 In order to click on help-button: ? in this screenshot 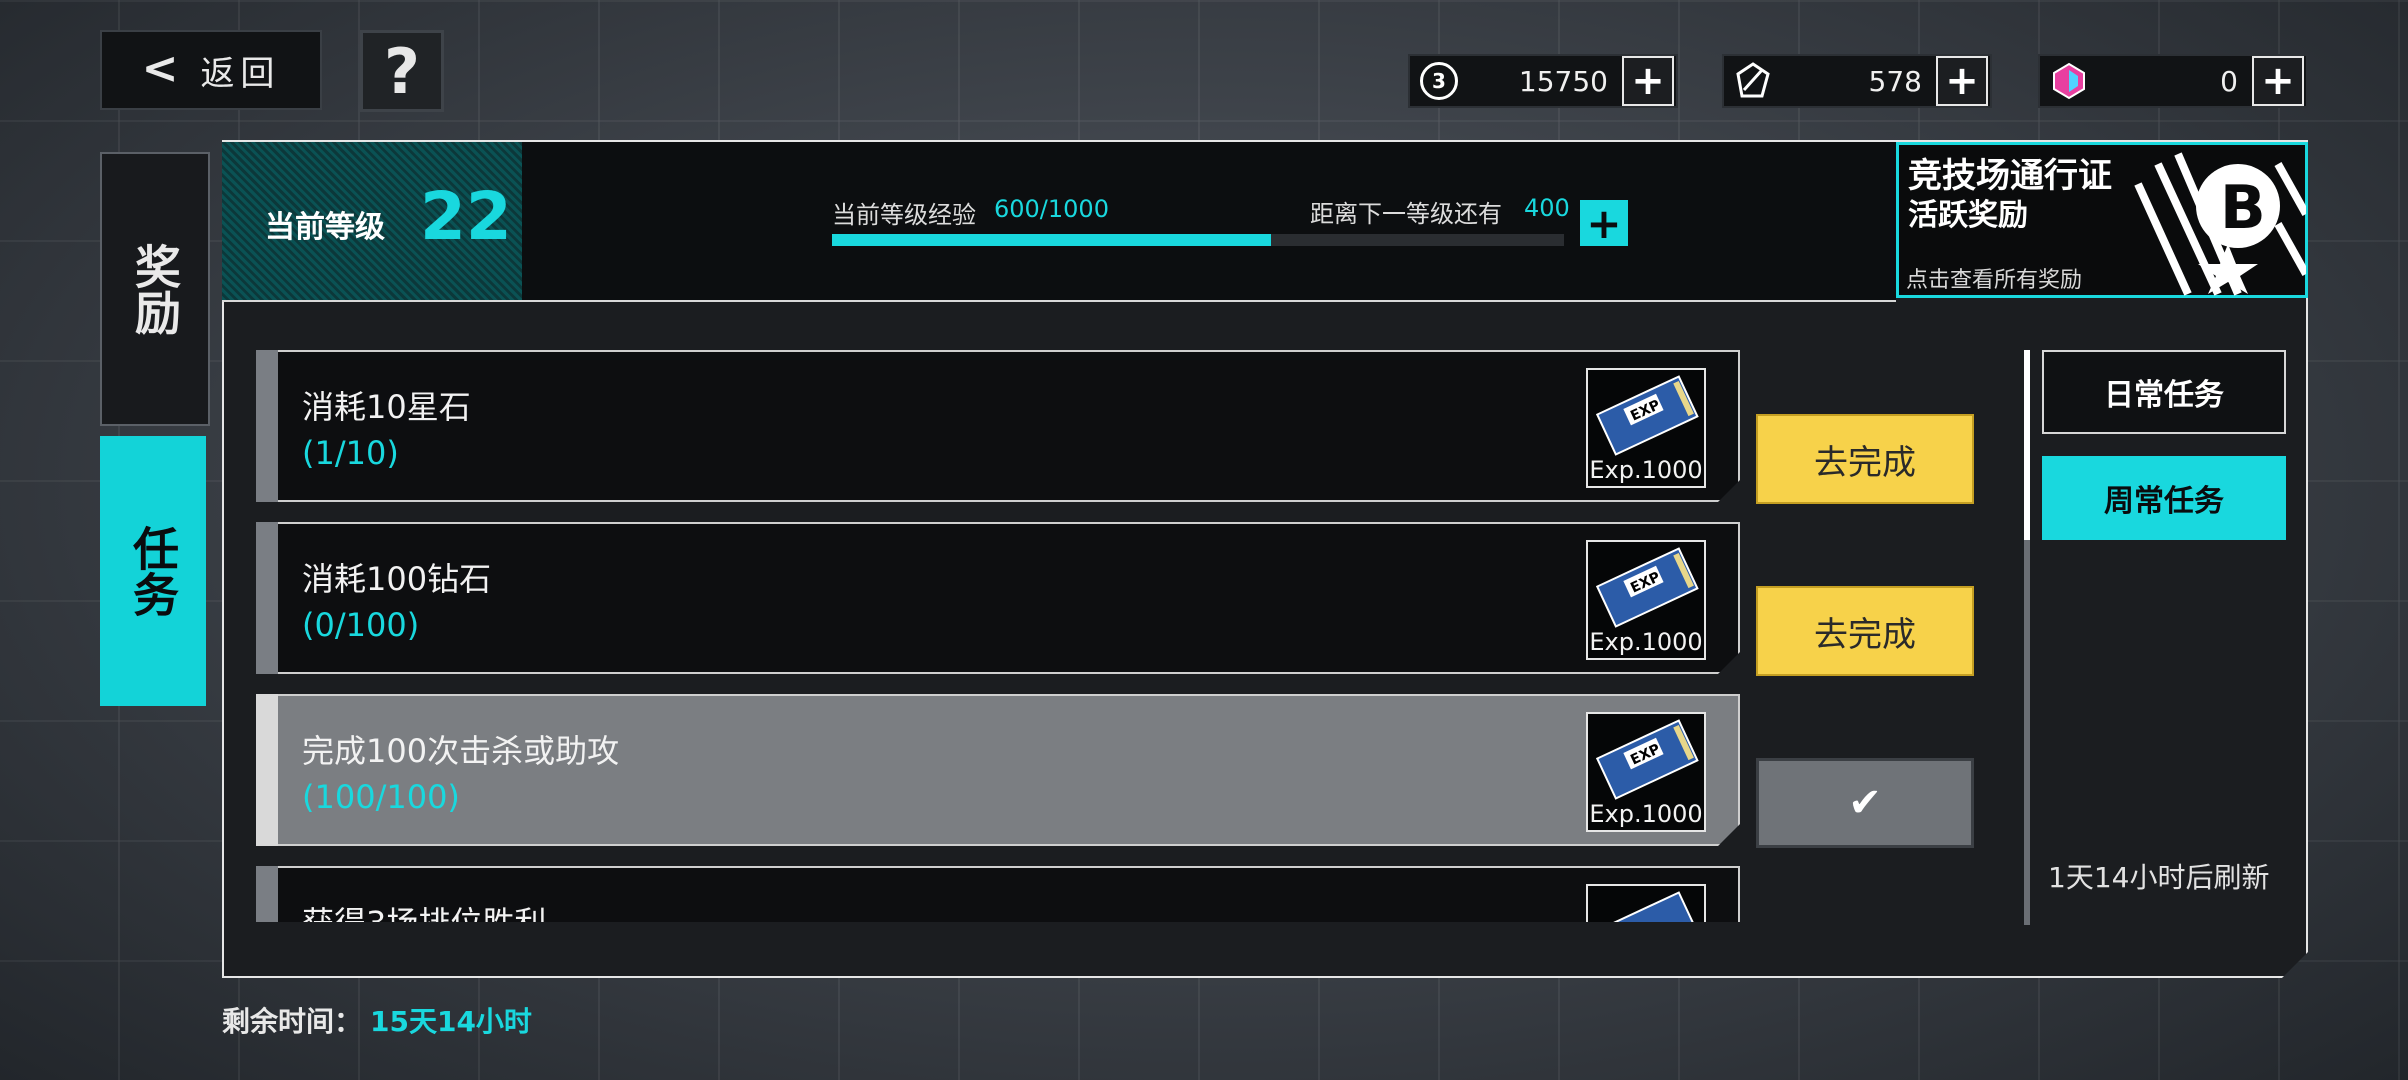, I will do `click(402, 71)`.